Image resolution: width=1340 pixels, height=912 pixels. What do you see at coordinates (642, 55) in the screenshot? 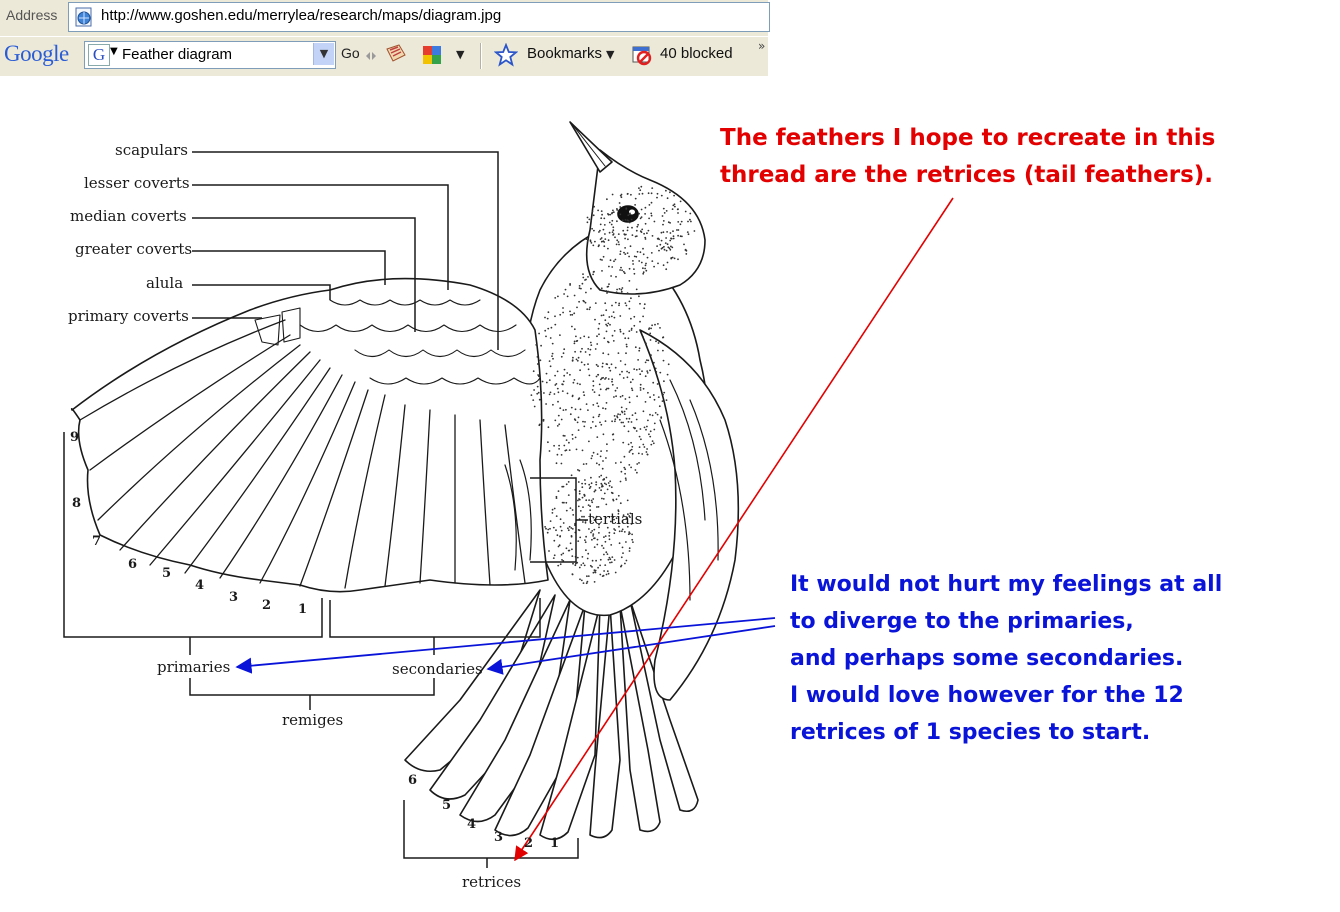
I see `popup-blocker-icon` at bounding box center [642, 55].